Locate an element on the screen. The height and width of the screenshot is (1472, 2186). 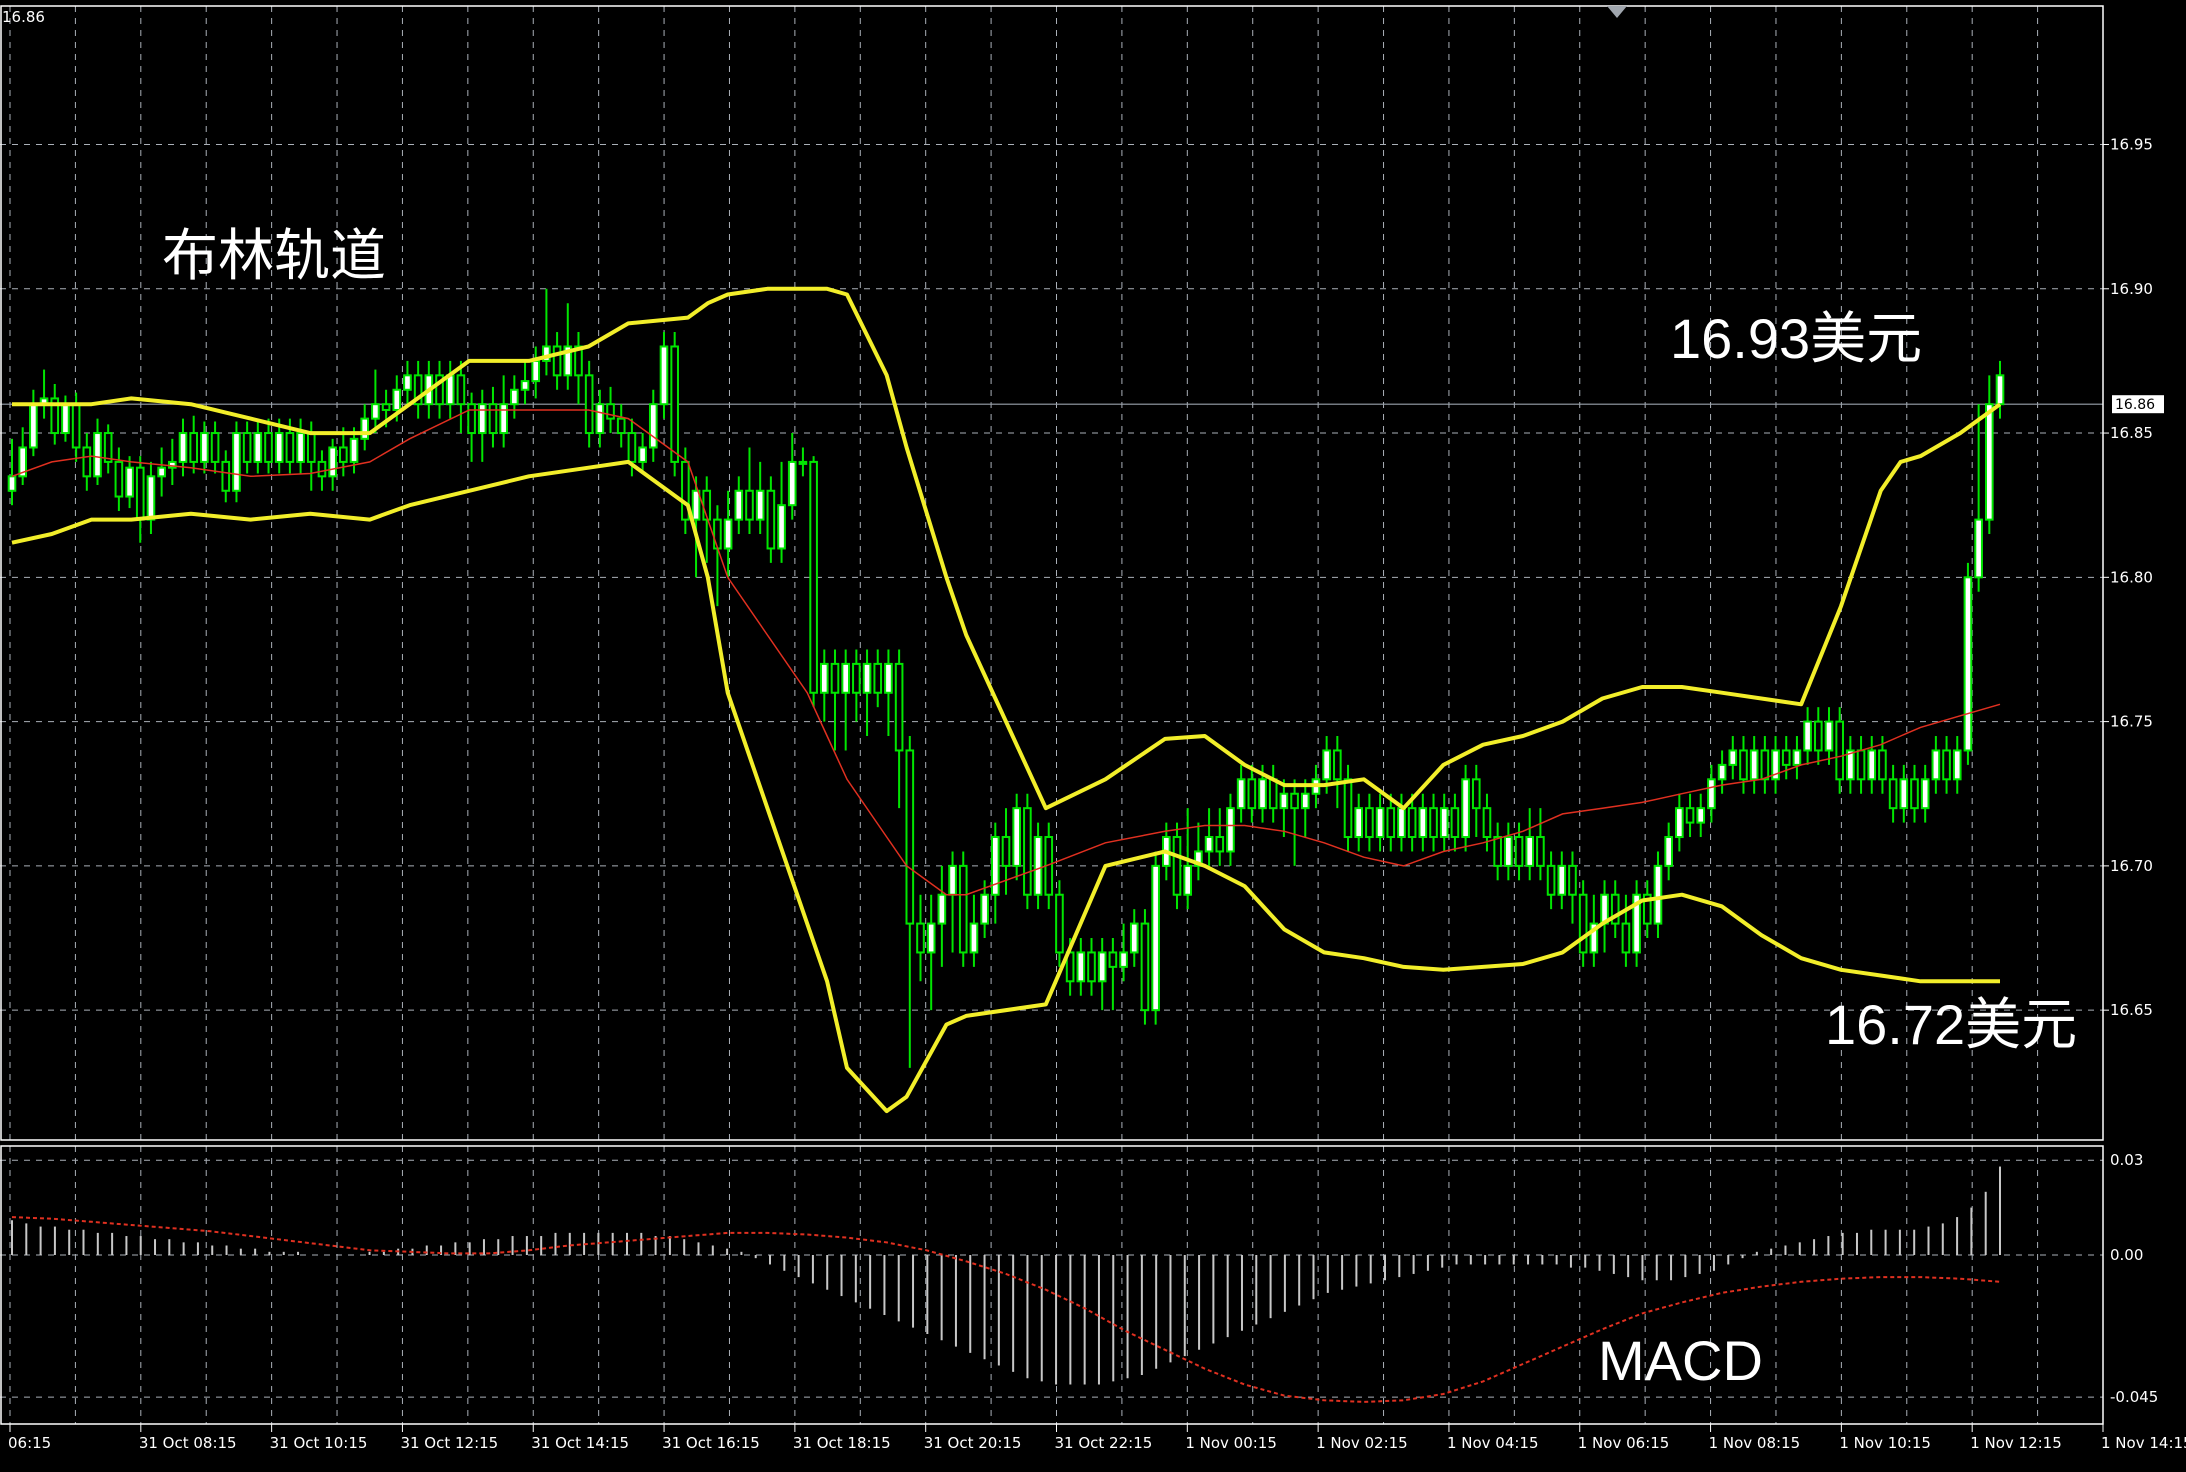
time-axis-label: 1 Nov 02:15 is located at coordinates (1362, 1443).